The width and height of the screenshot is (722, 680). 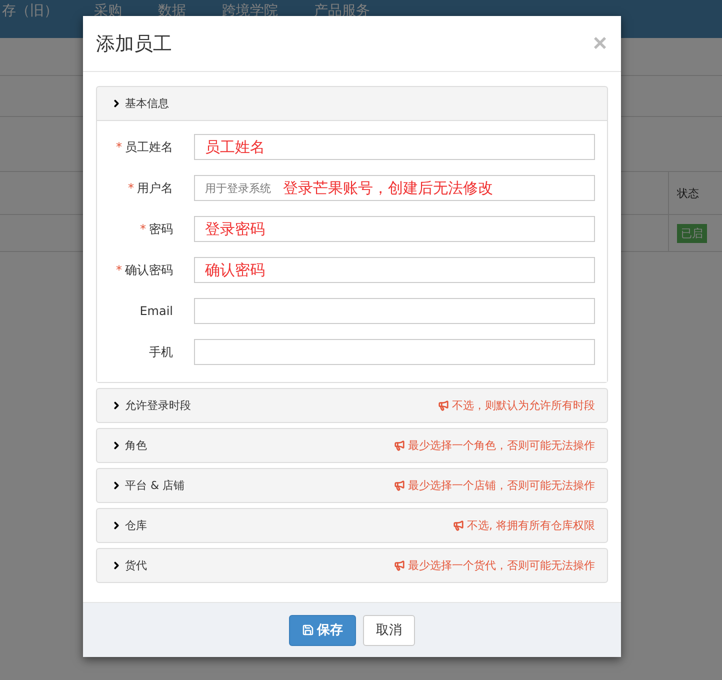 What do you see at coordinates (688, 193) in the screenshot?
I see `column-header: 状态` at bounding box center [688, 193].